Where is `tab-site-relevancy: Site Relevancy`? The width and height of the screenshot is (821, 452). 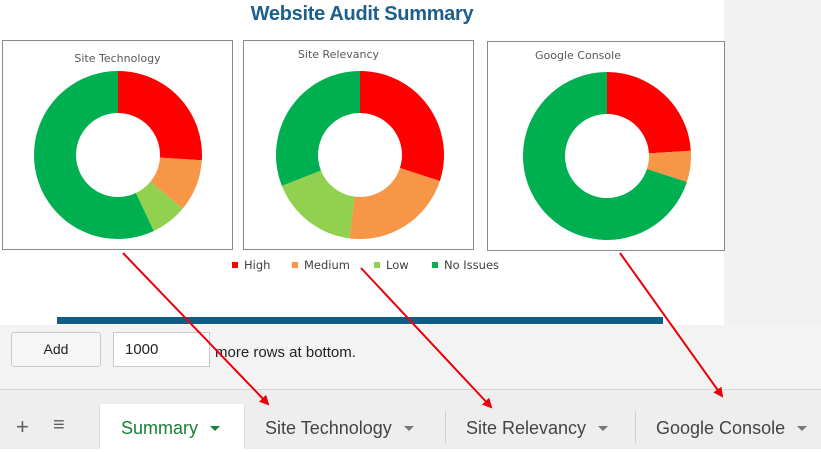
tab-site-relevancy: Site Relevancy is located at coordinates (540, 426).